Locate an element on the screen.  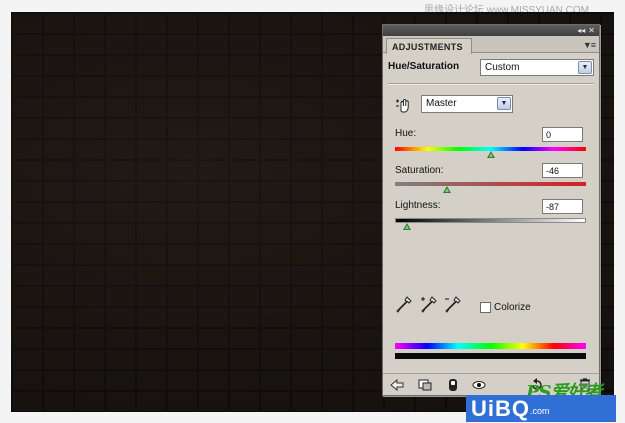
colorize-checkbox is located at coordinates (485, 307).